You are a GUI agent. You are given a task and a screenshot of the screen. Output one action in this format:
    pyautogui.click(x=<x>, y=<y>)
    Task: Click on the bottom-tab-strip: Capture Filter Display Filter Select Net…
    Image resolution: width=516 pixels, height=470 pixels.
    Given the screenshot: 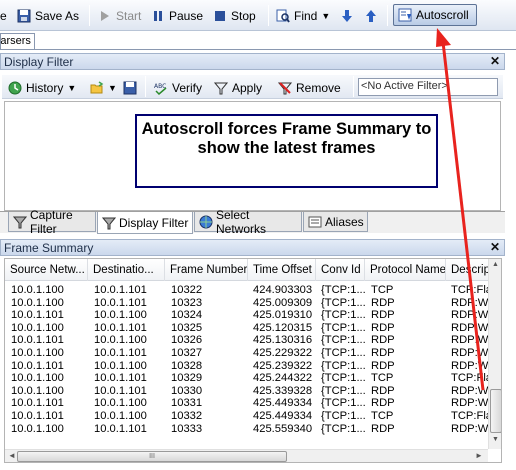 What is the action you would take?
    pyautogui.click(x=252, y=222)
    